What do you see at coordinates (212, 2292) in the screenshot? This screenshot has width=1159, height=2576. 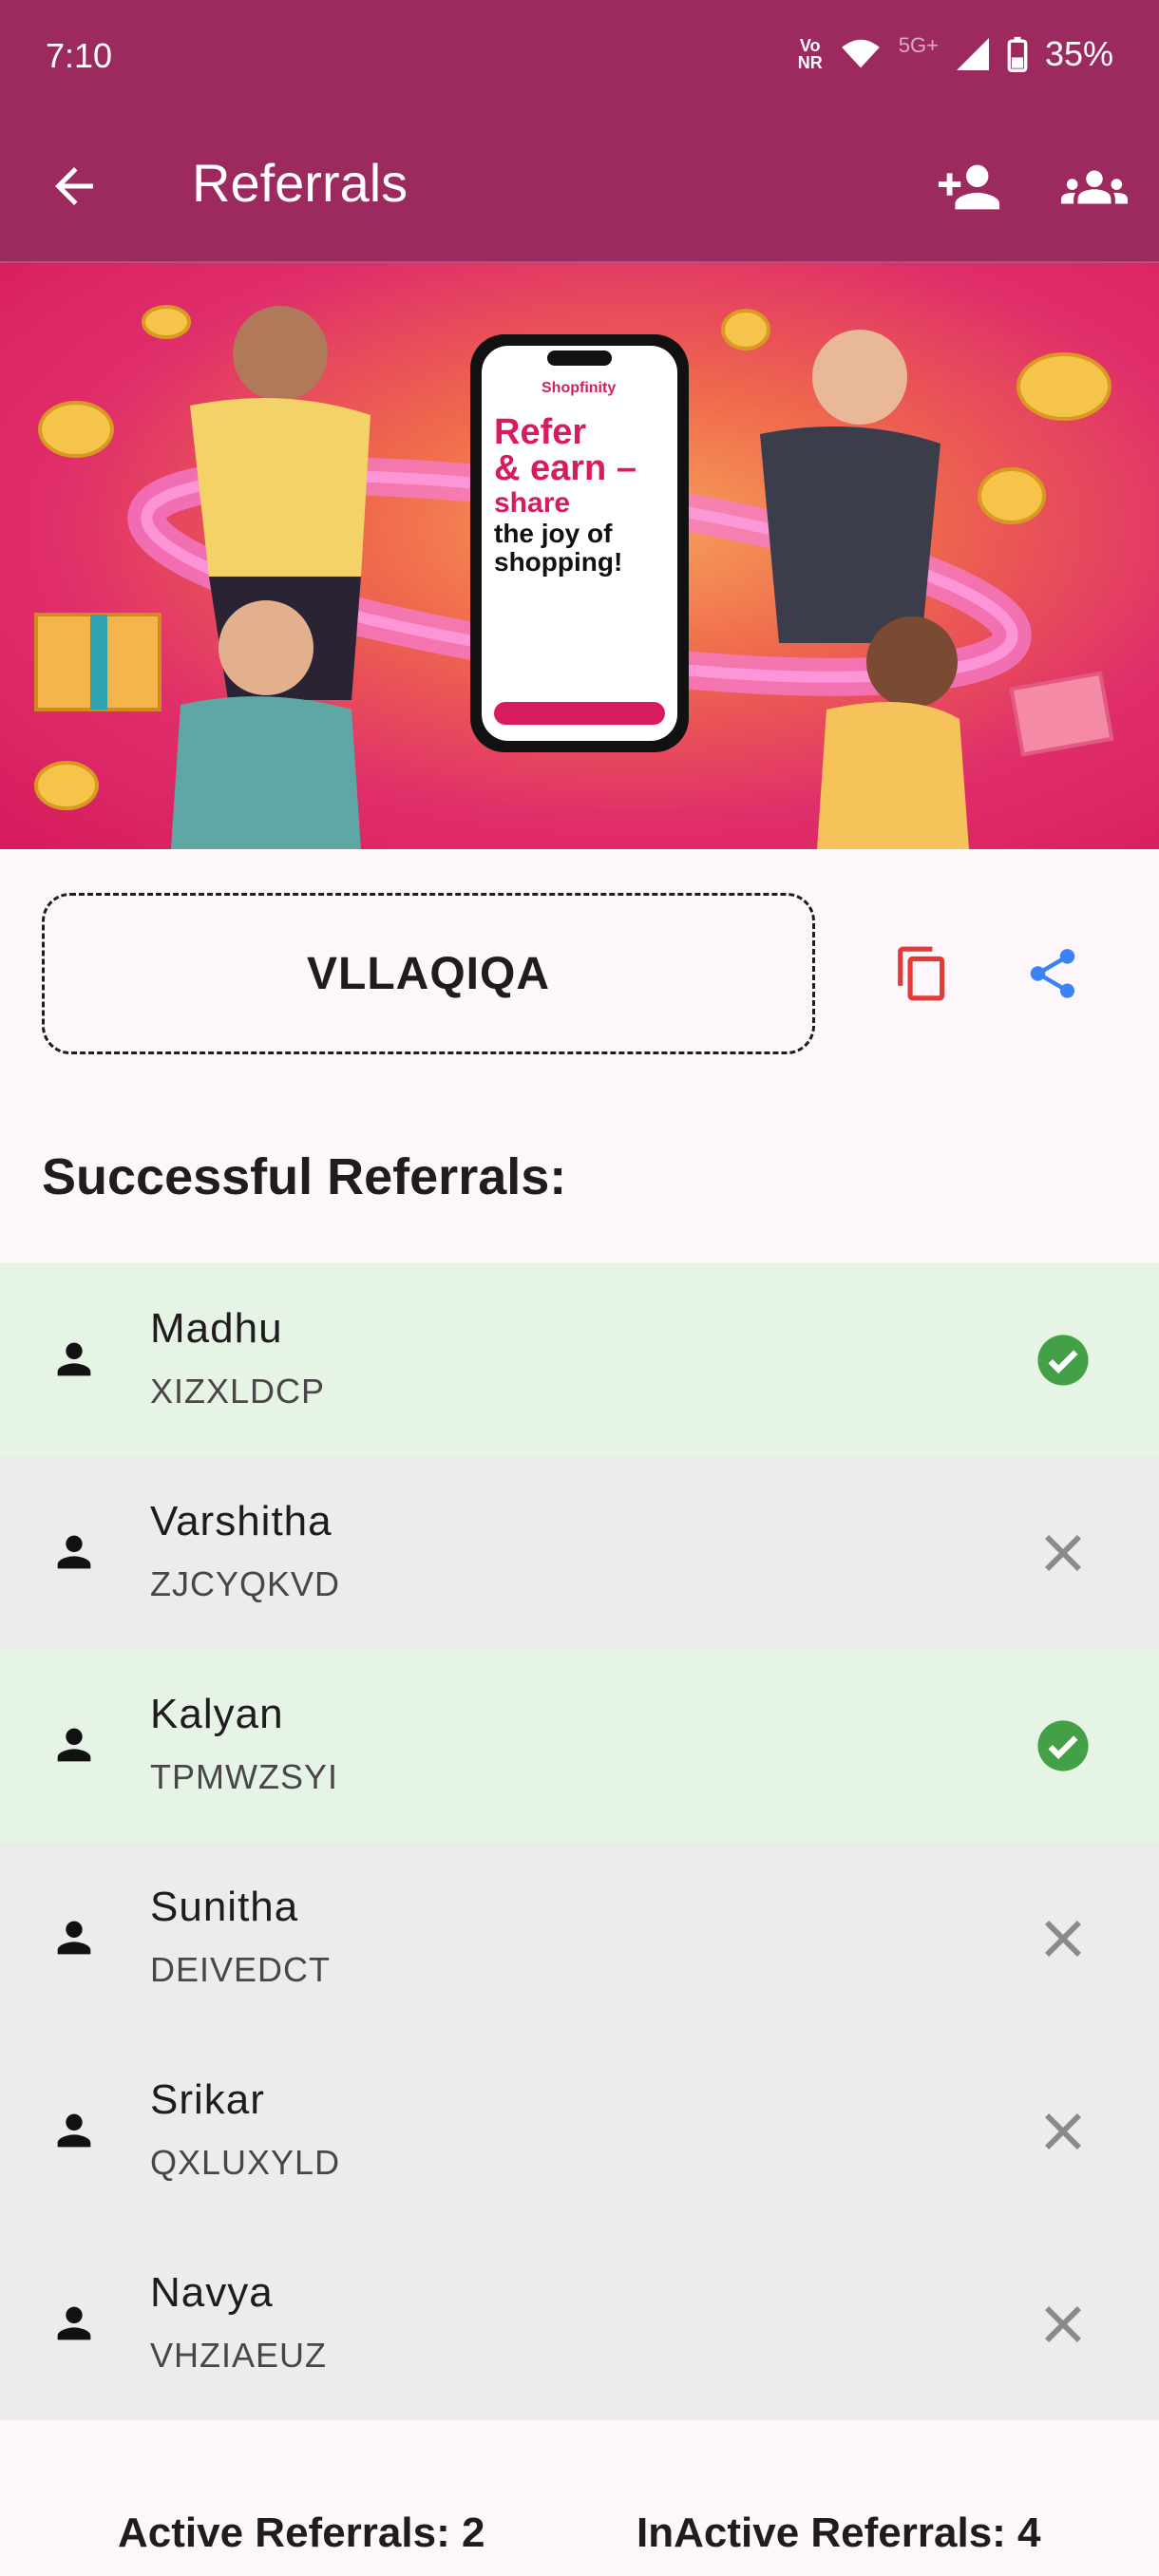 I see `referral-name: Navya` at bounding box center [212, 2292].